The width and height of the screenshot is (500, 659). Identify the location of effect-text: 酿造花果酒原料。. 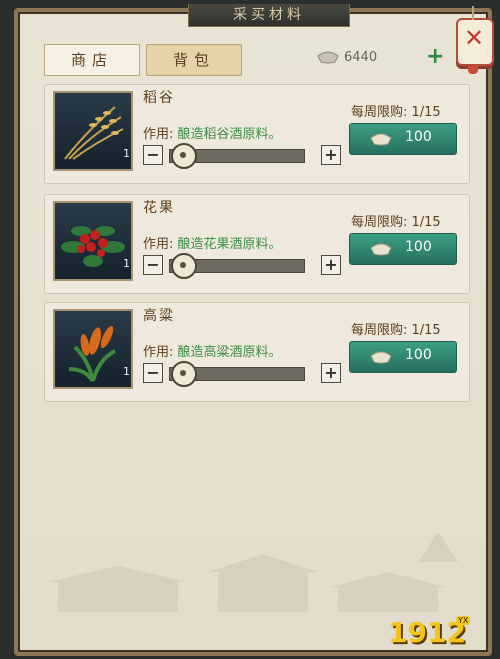
(229, 244).